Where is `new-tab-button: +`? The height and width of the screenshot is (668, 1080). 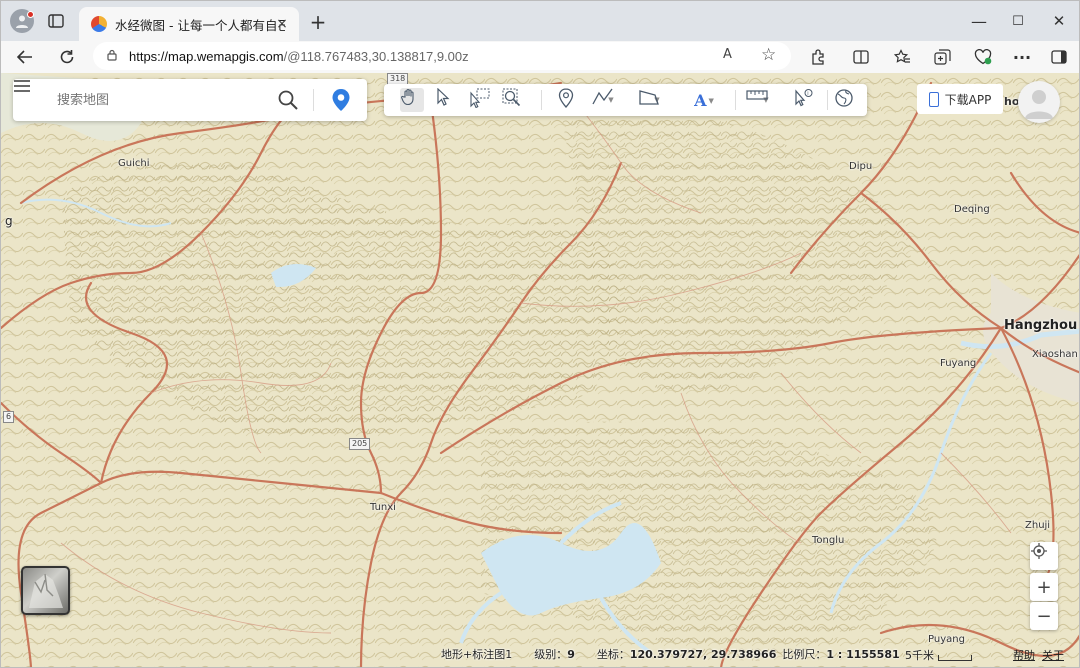
new-tab-button: + is located at coordinates (318, 22).